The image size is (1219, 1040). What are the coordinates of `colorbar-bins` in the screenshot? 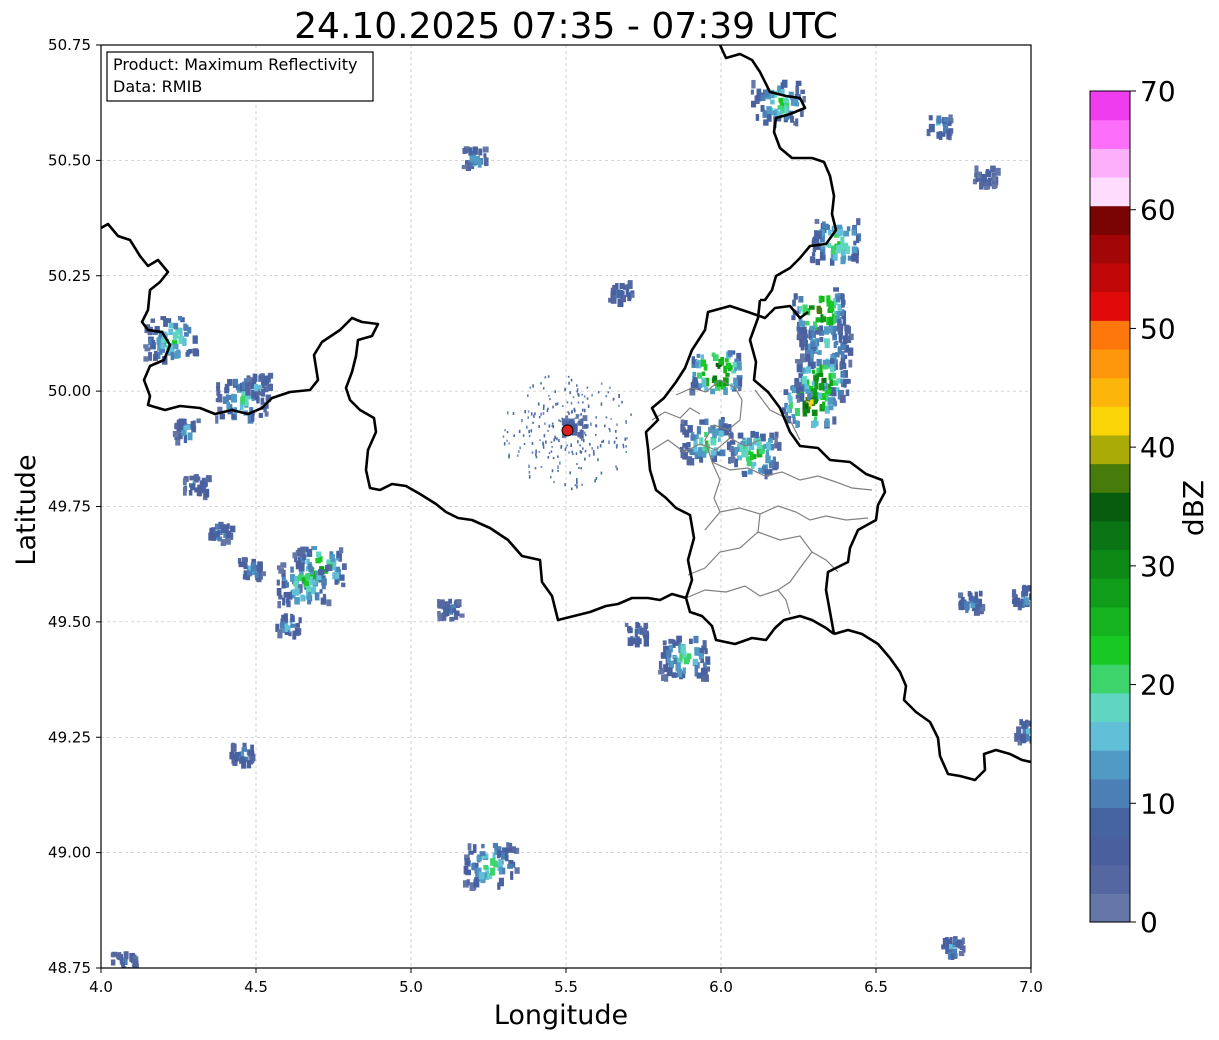 It's located at (1110, 507).